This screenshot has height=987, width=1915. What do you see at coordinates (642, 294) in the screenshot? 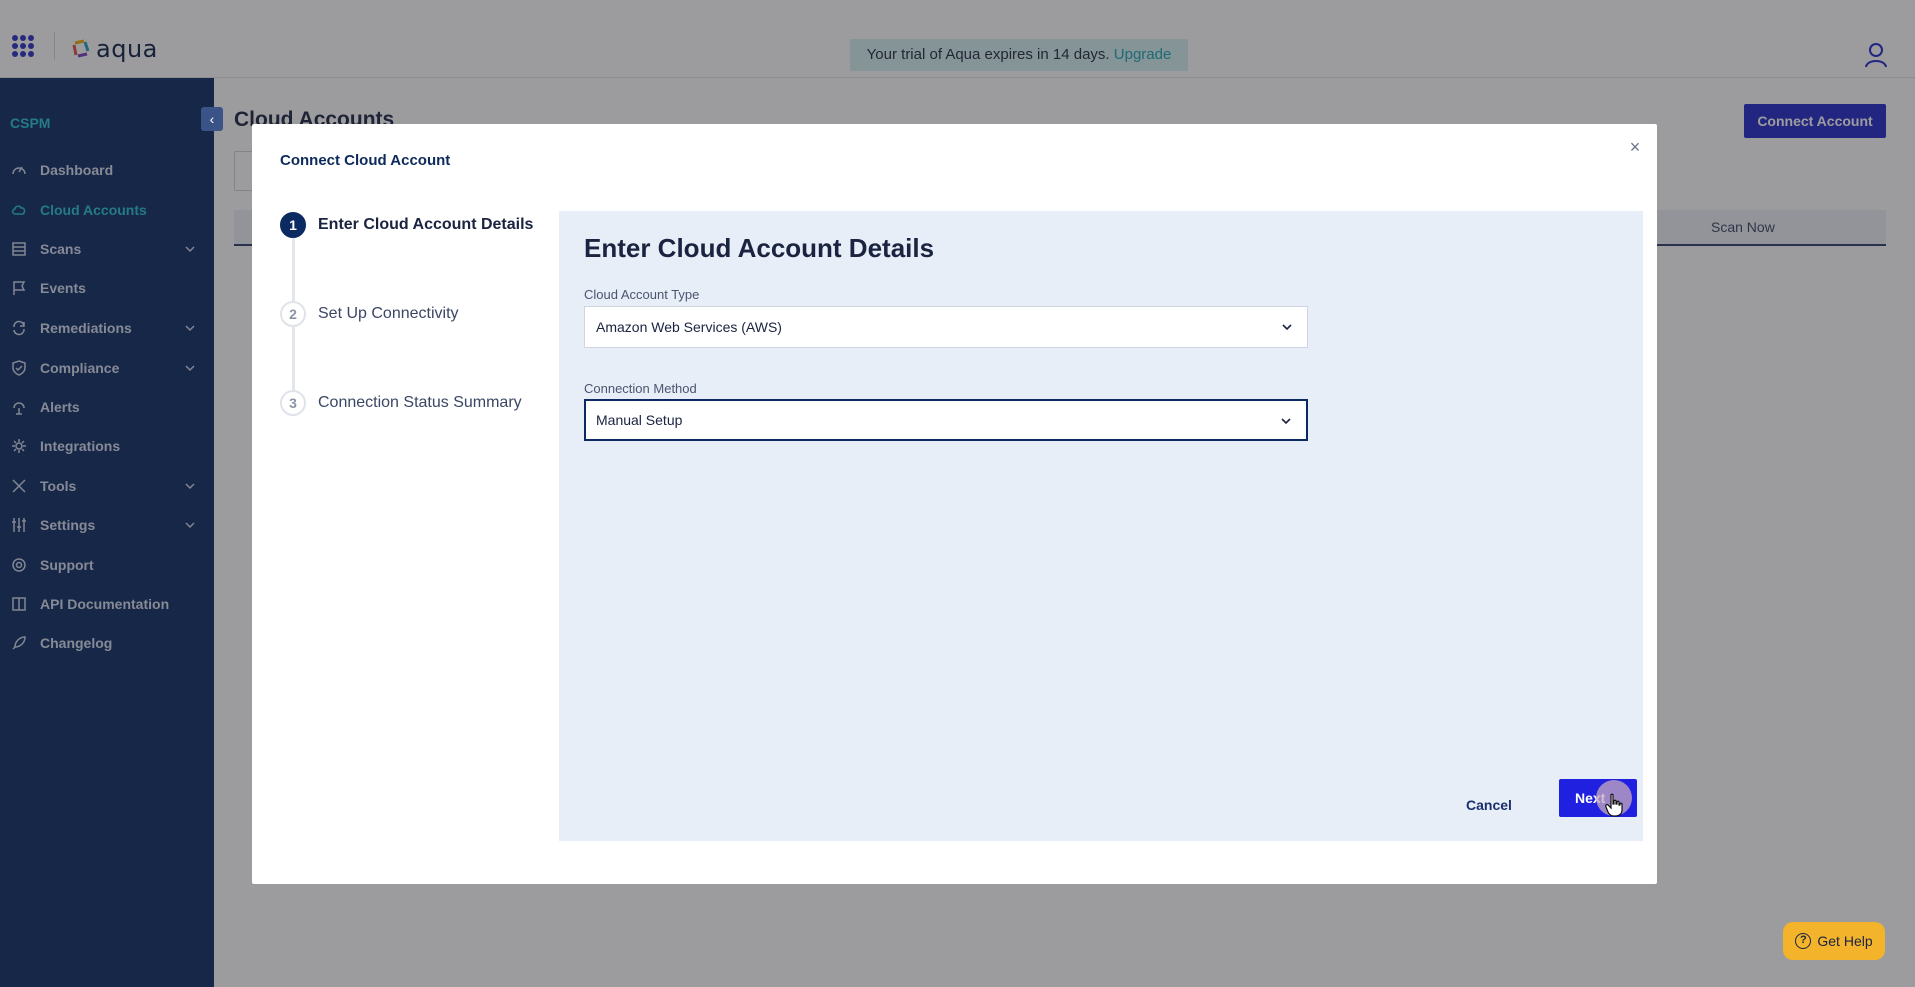
I see `account-type-label: Cloud Account Type` at bounding box center [642, 294].